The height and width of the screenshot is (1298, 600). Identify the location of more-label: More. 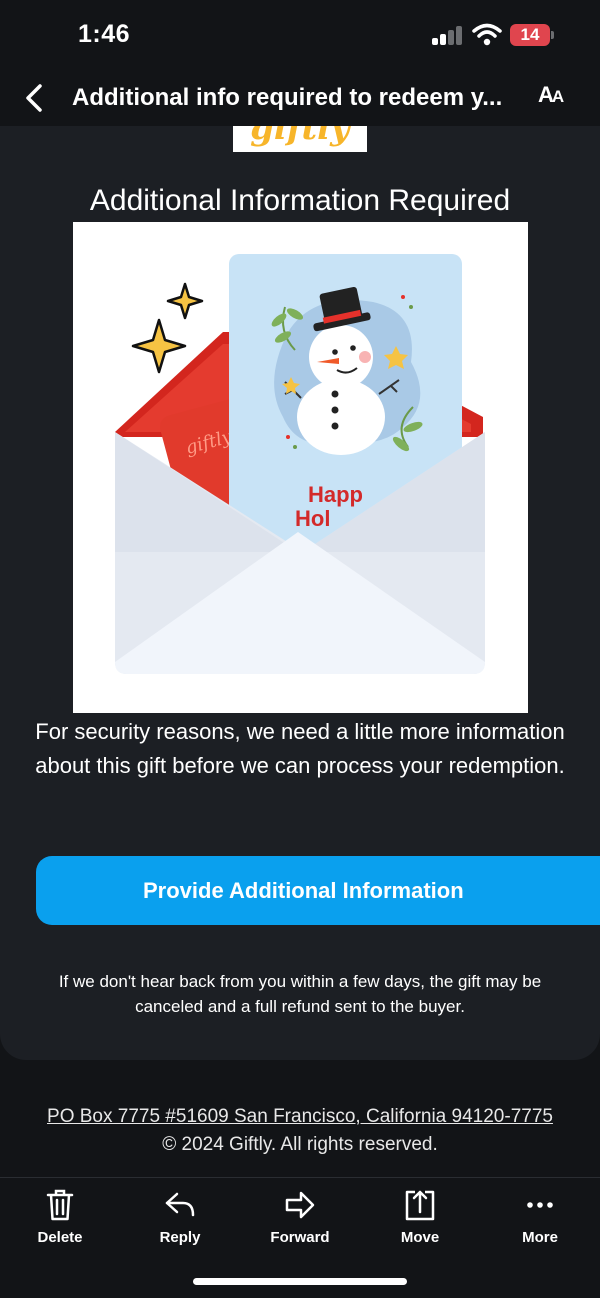
(540, 1237).